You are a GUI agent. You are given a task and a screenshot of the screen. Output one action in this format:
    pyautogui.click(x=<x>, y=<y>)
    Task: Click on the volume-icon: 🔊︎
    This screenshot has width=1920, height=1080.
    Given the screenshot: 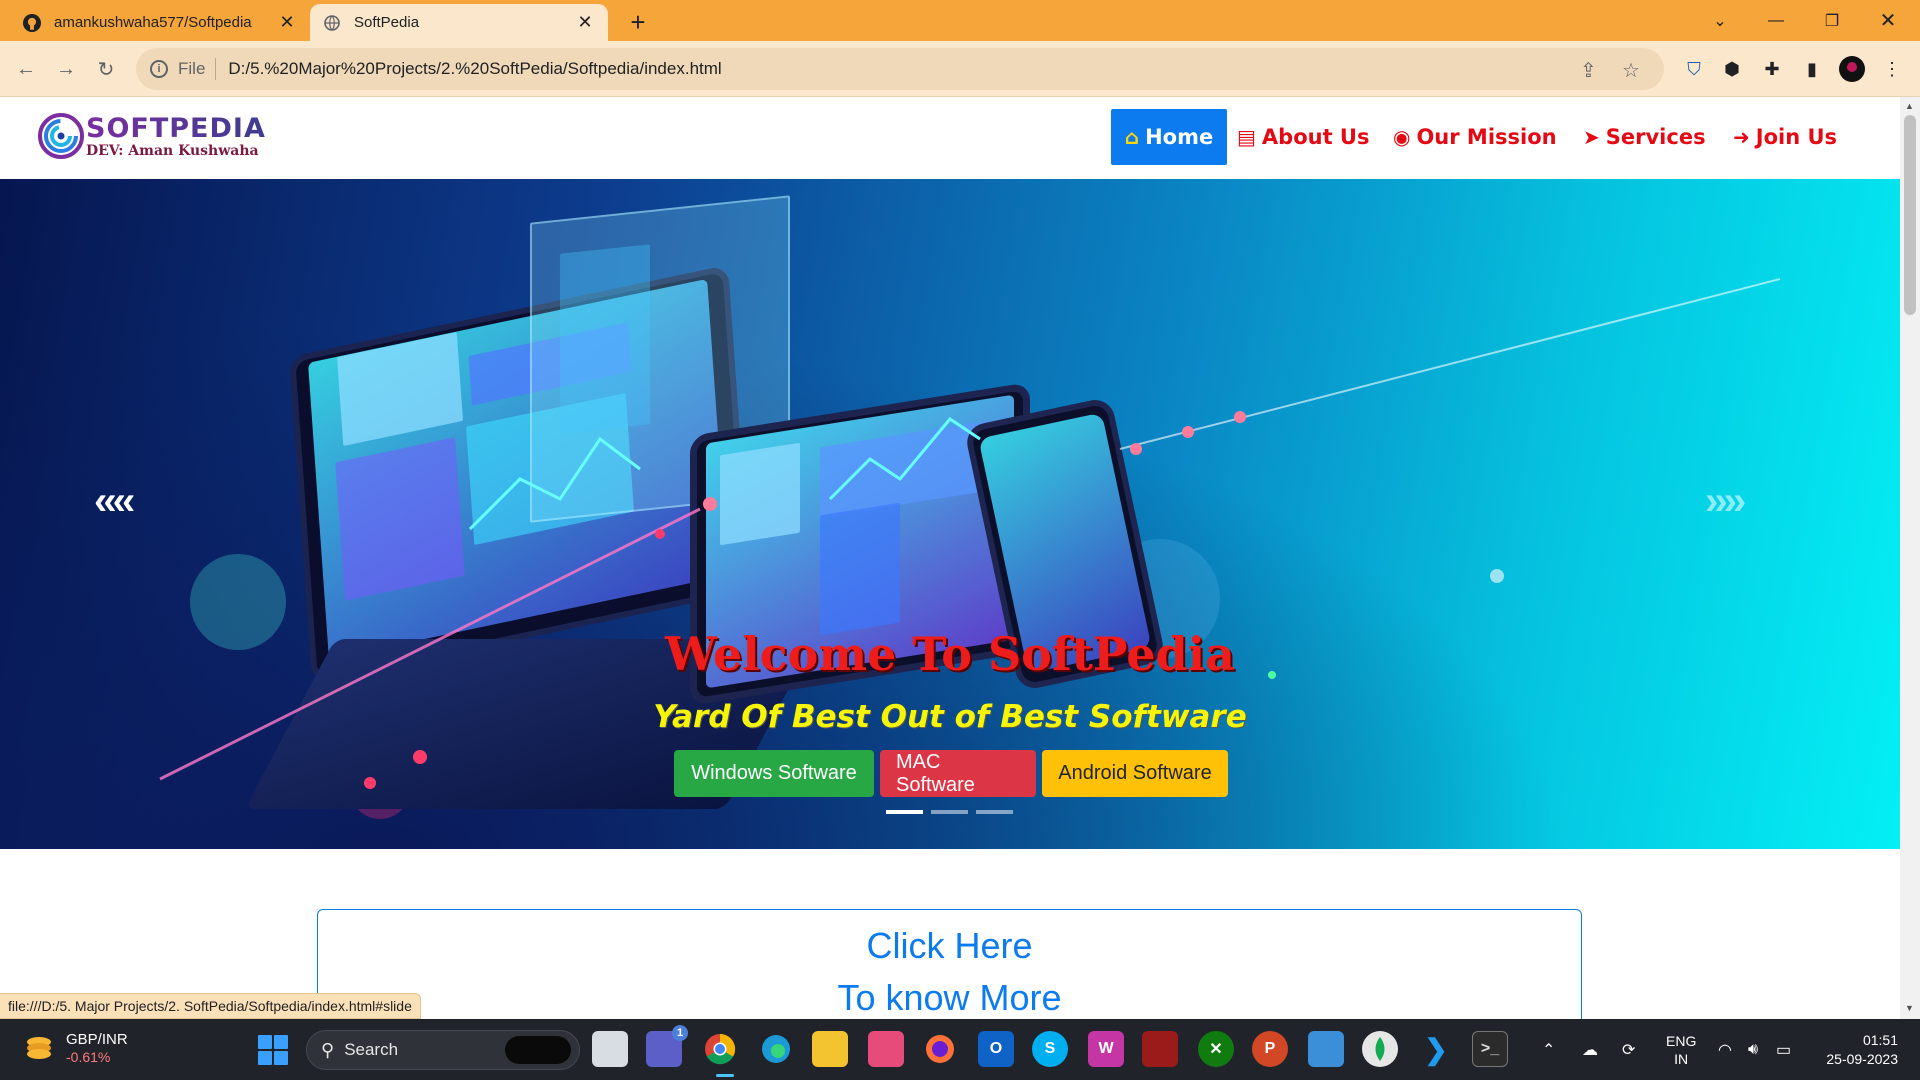 What is the action you would take?
    pyautogui.click(x=1753, y=1049)
    